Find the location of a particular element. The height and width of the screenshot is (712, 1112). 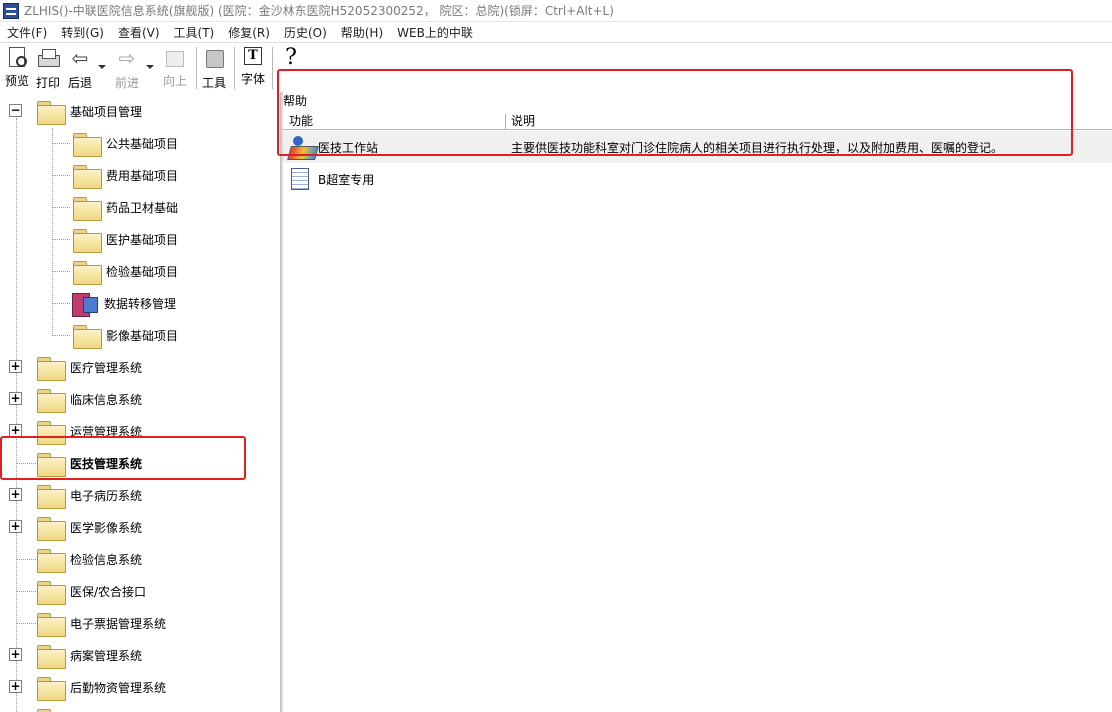

list-item-name: 医技工作站 is located at coordinates (348, 147).